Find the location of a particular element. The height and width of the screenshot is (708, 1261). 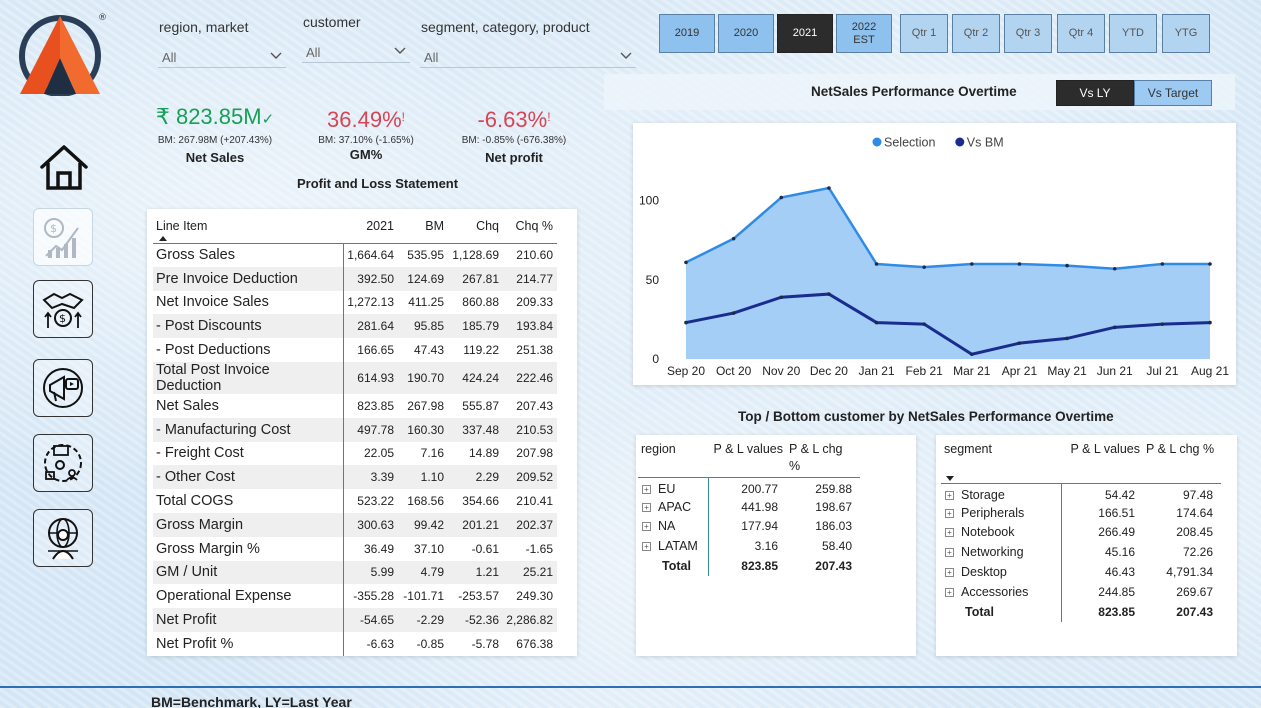

y-tick-label: 100 is located at coordinates (649, 201).